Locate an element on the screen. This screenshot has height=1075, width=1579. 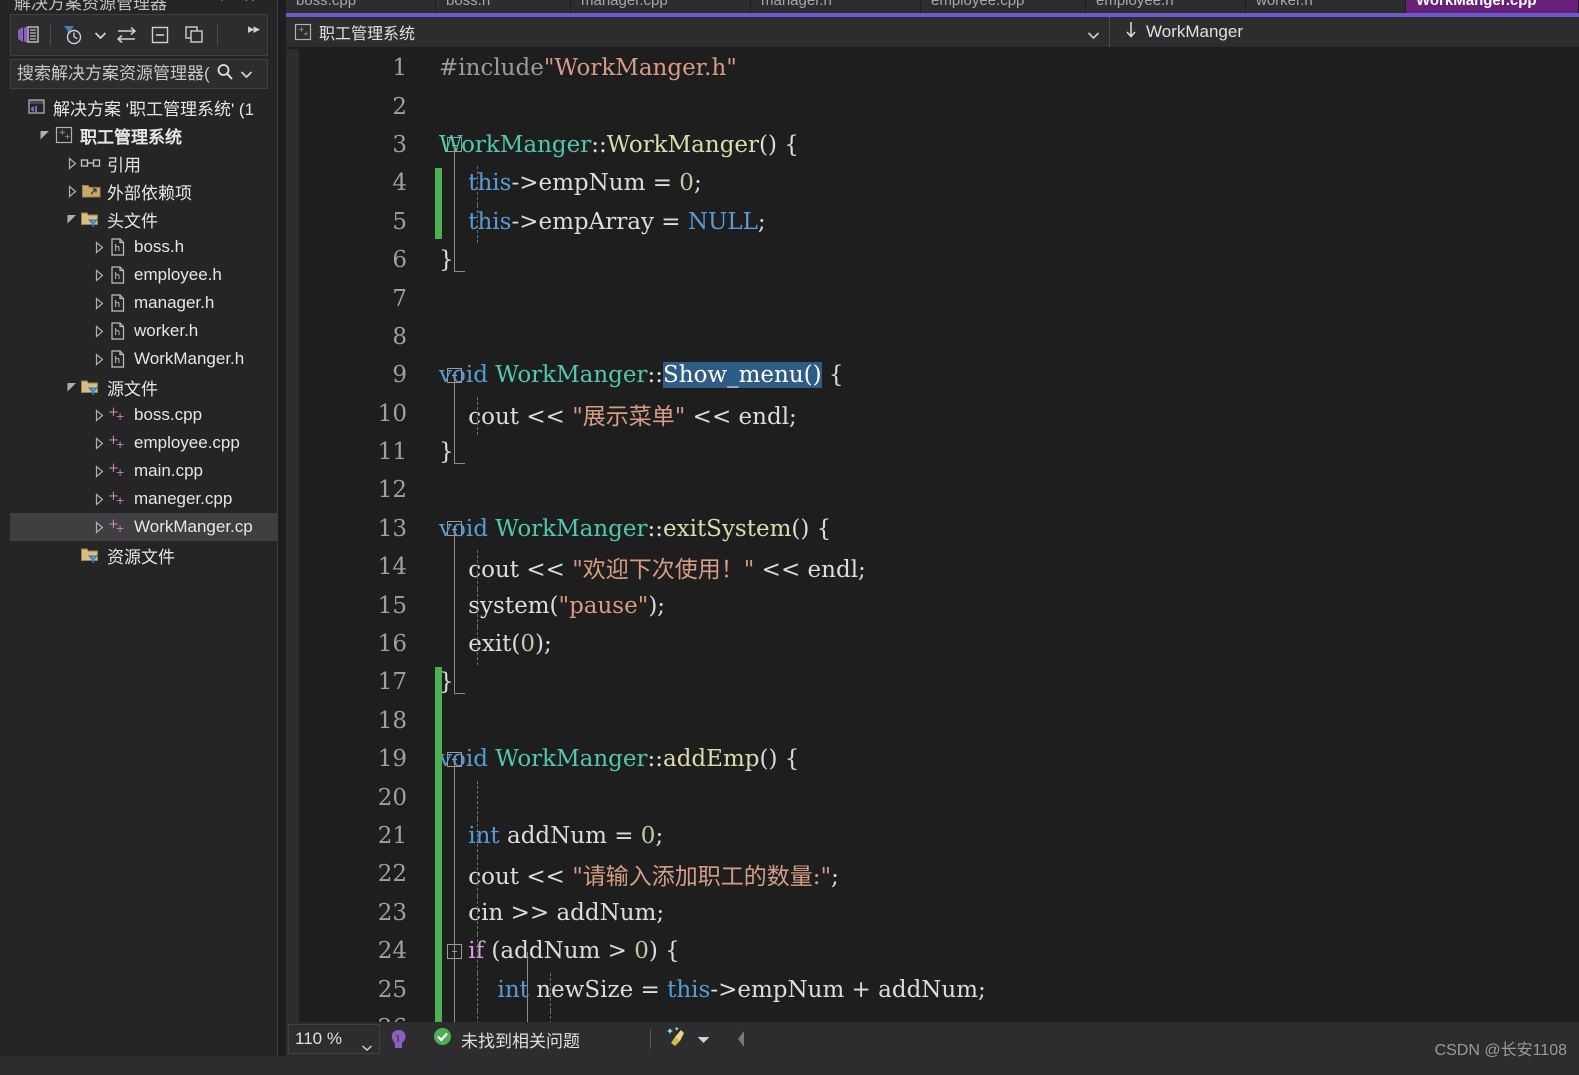
tree-item: + + 职工管理系统 is located at coordinates (144, 135).